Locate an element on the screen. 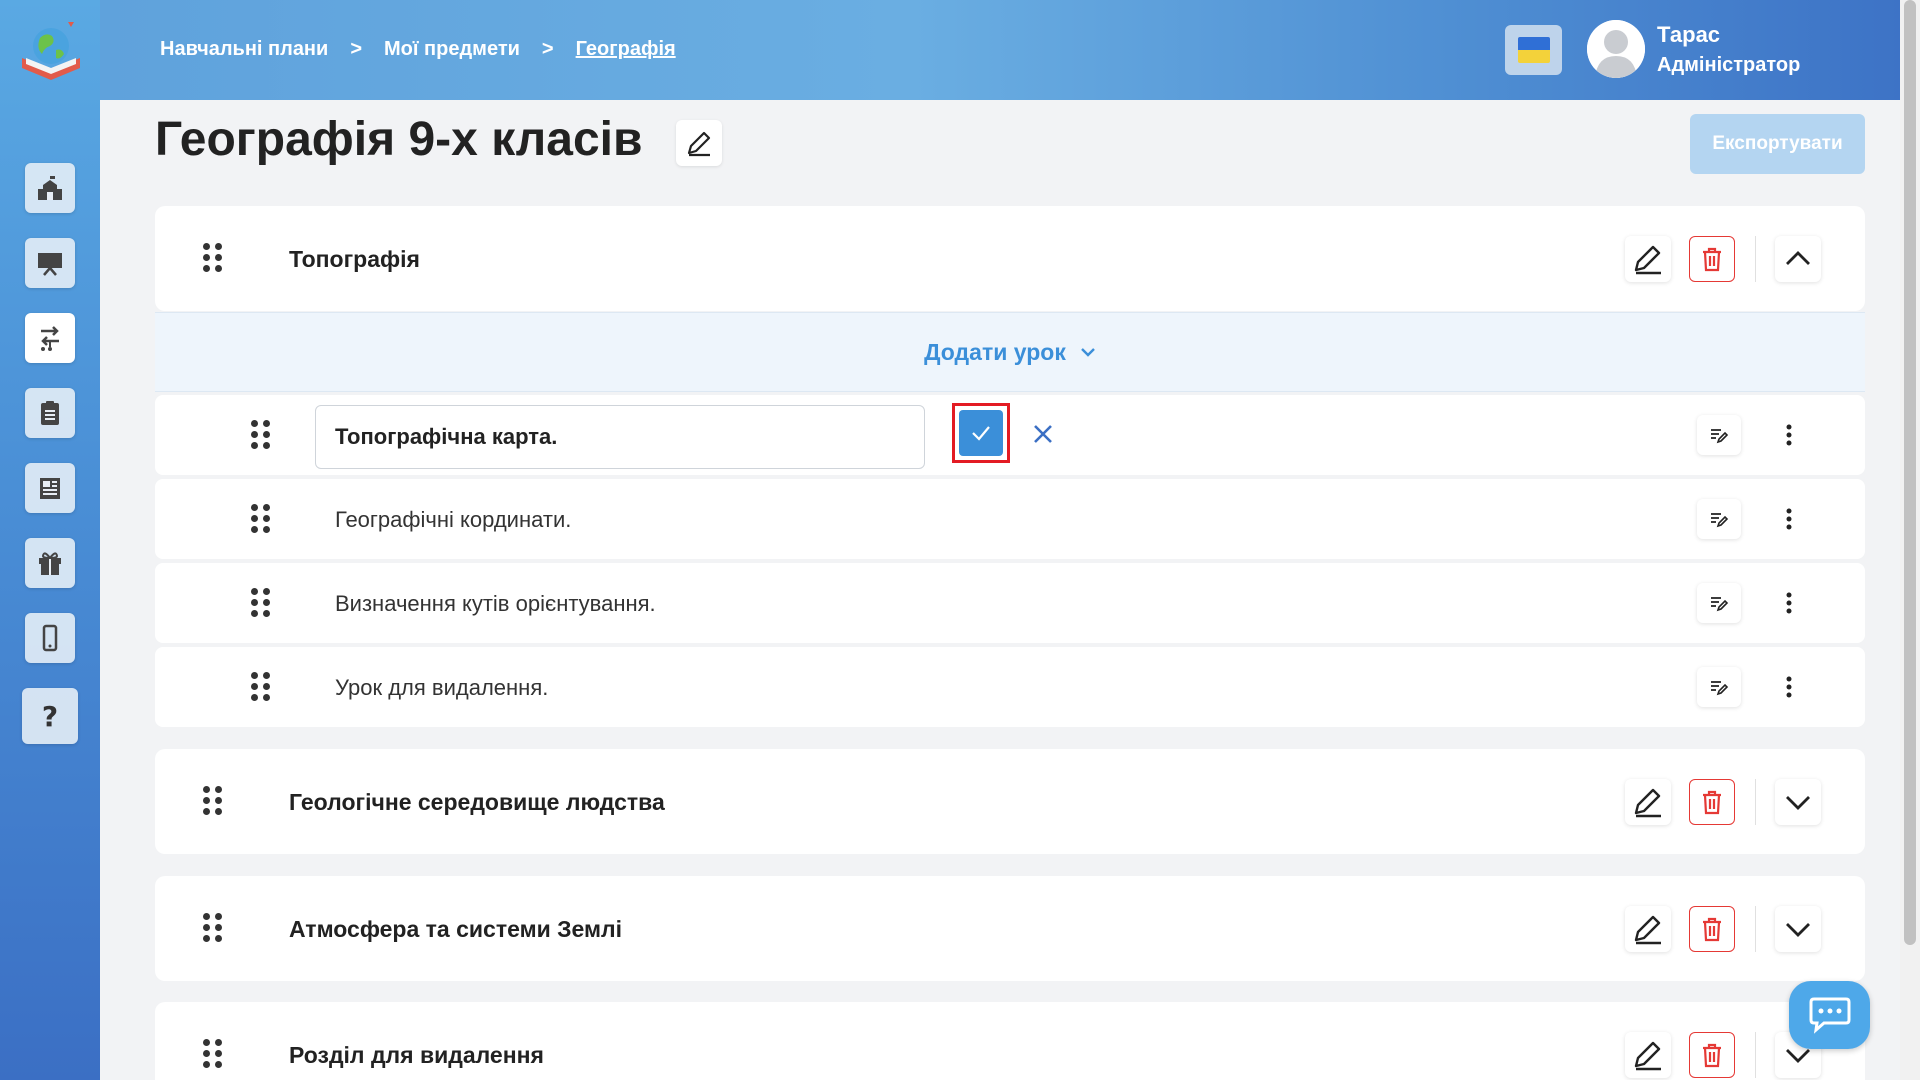 The width and height of the screenshot is (1920, 1080). sidebar-item-mobile is located at coordinates (50, 638).